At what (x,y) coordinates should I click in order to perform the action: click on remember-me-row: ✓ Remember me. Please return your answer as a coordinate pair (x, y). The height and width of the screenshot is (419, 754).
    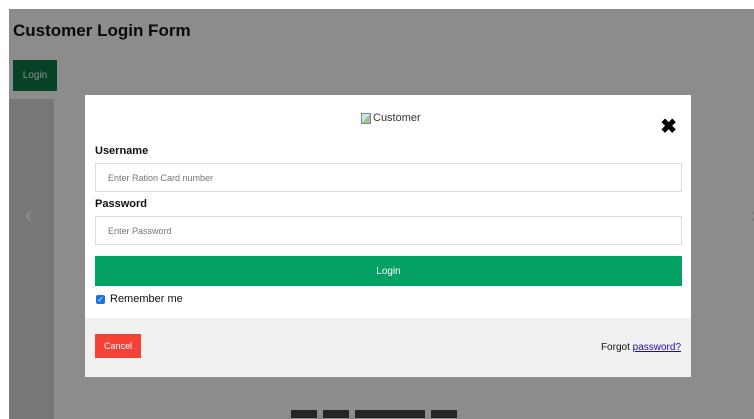
    Looking at the image, I should click on (139, 299).